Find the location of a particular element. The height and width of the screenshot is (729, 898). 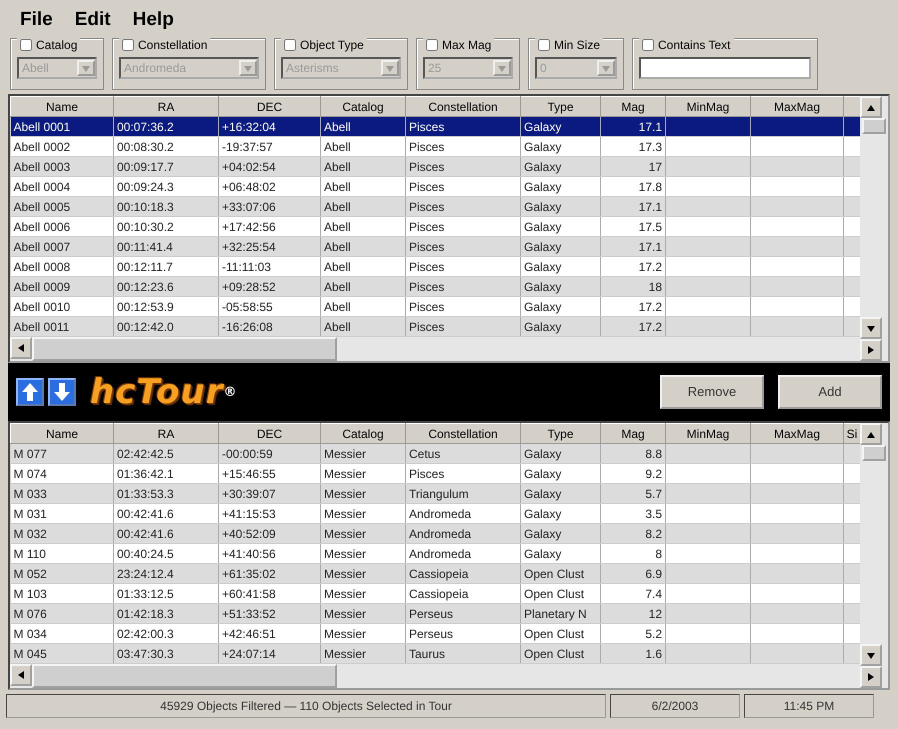

menu-item: Edit is located at coordinates (92, 20).